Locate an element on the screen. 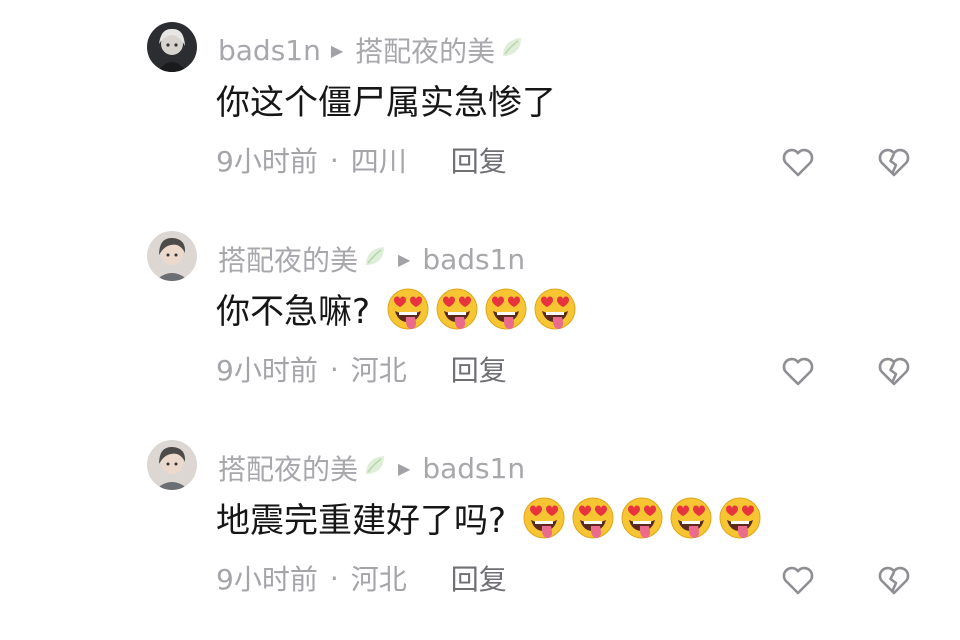 The image size is (960, 640). comment-text-row: 你不急嘛? is located at coordinates (398, 308).